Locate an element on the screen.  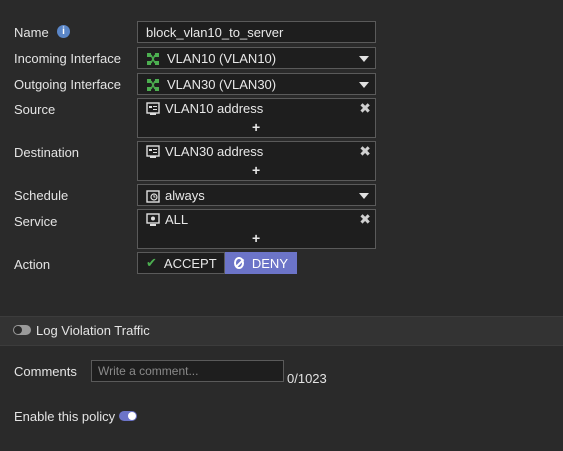
source-field: VLAN10 address ✖ + is located at coordinates (256, 118).